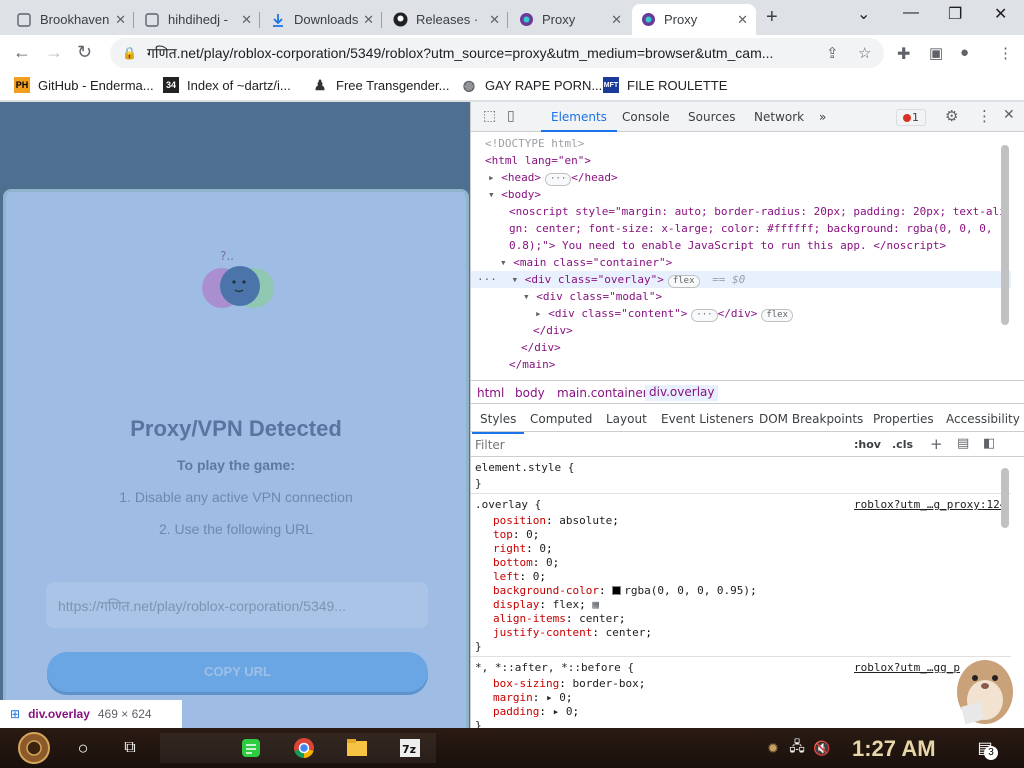  Describe the element at coordinates (251, 748) in the screenshot. I see `chat-app-icon` at that location.